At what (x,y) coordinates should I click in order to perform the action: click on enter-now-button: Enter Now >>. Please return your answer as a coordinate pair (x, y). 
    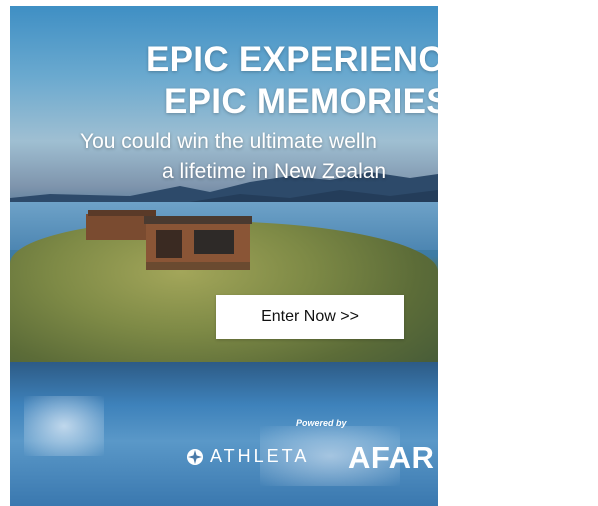
    Looking at the image, I should click on (310, 317).